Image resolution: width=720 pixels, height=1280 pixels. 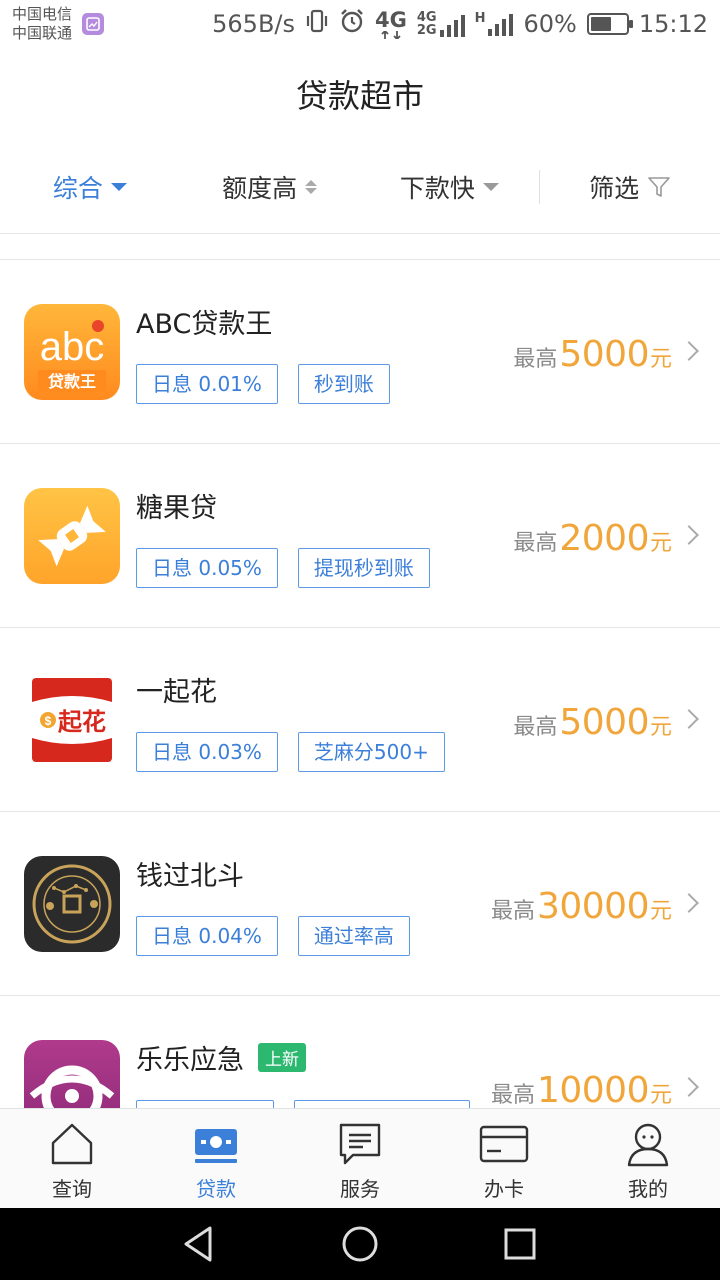 What do you see at coordinates (593, 1089) in the screenshot?
I see `amount-value: 10000` at bounding box center [593, 1089].